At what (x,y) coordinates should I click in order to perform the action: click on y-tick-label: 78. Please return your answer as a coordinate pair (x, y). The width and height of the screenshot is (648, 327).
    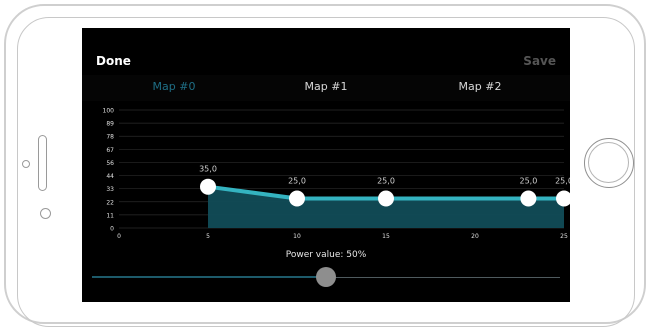
    Looking at the image, I should click on (110, 137).